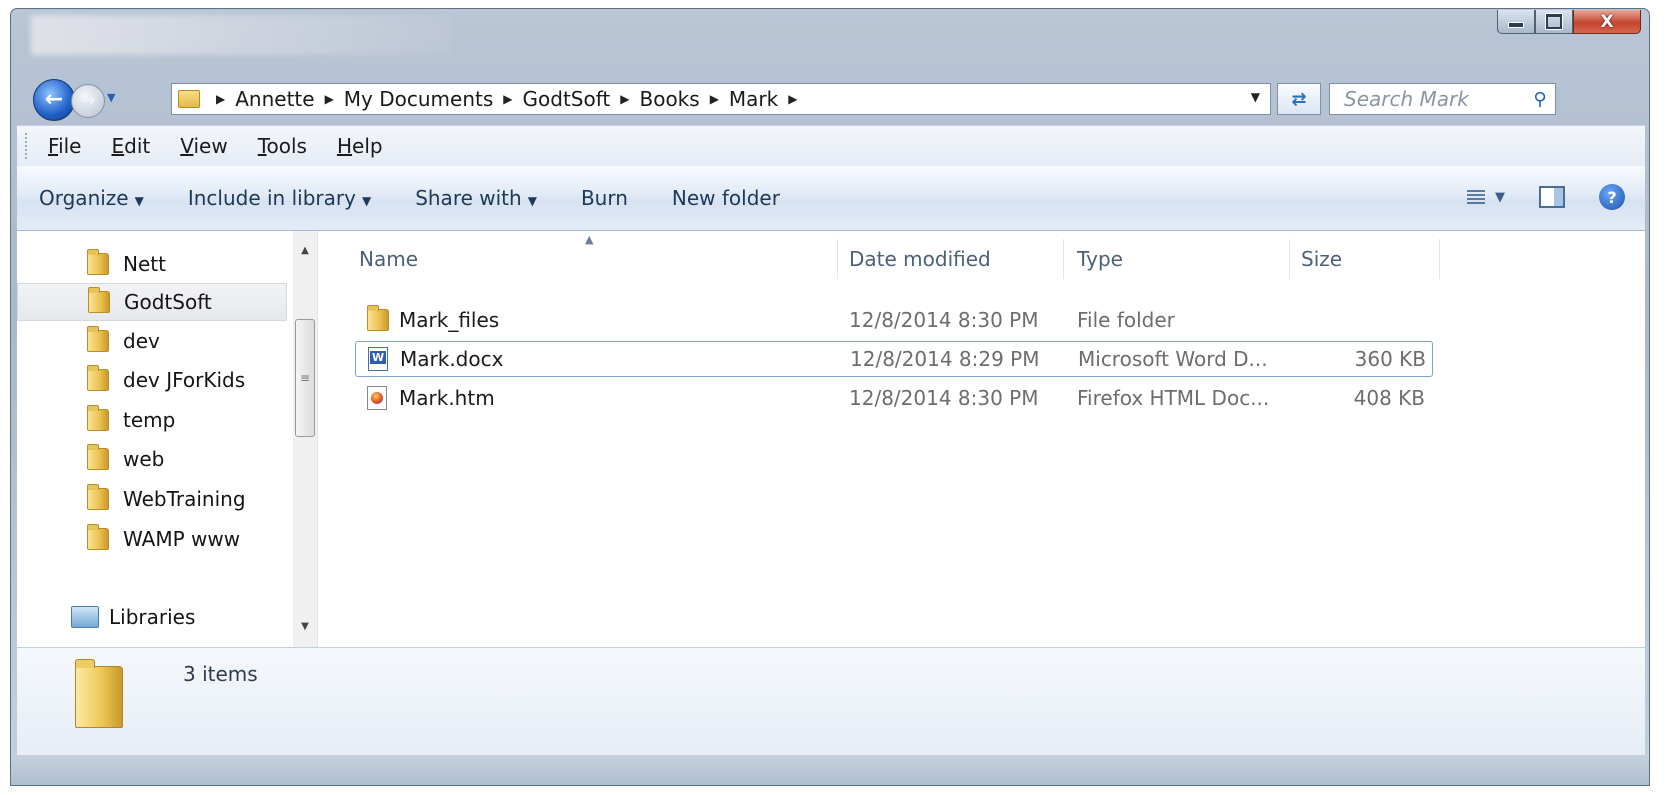  What do you see at coordinates (152, 617) in the screenshot?
I see `sidebar-item-libraries: Libraries` at bounding box center [152, 617].